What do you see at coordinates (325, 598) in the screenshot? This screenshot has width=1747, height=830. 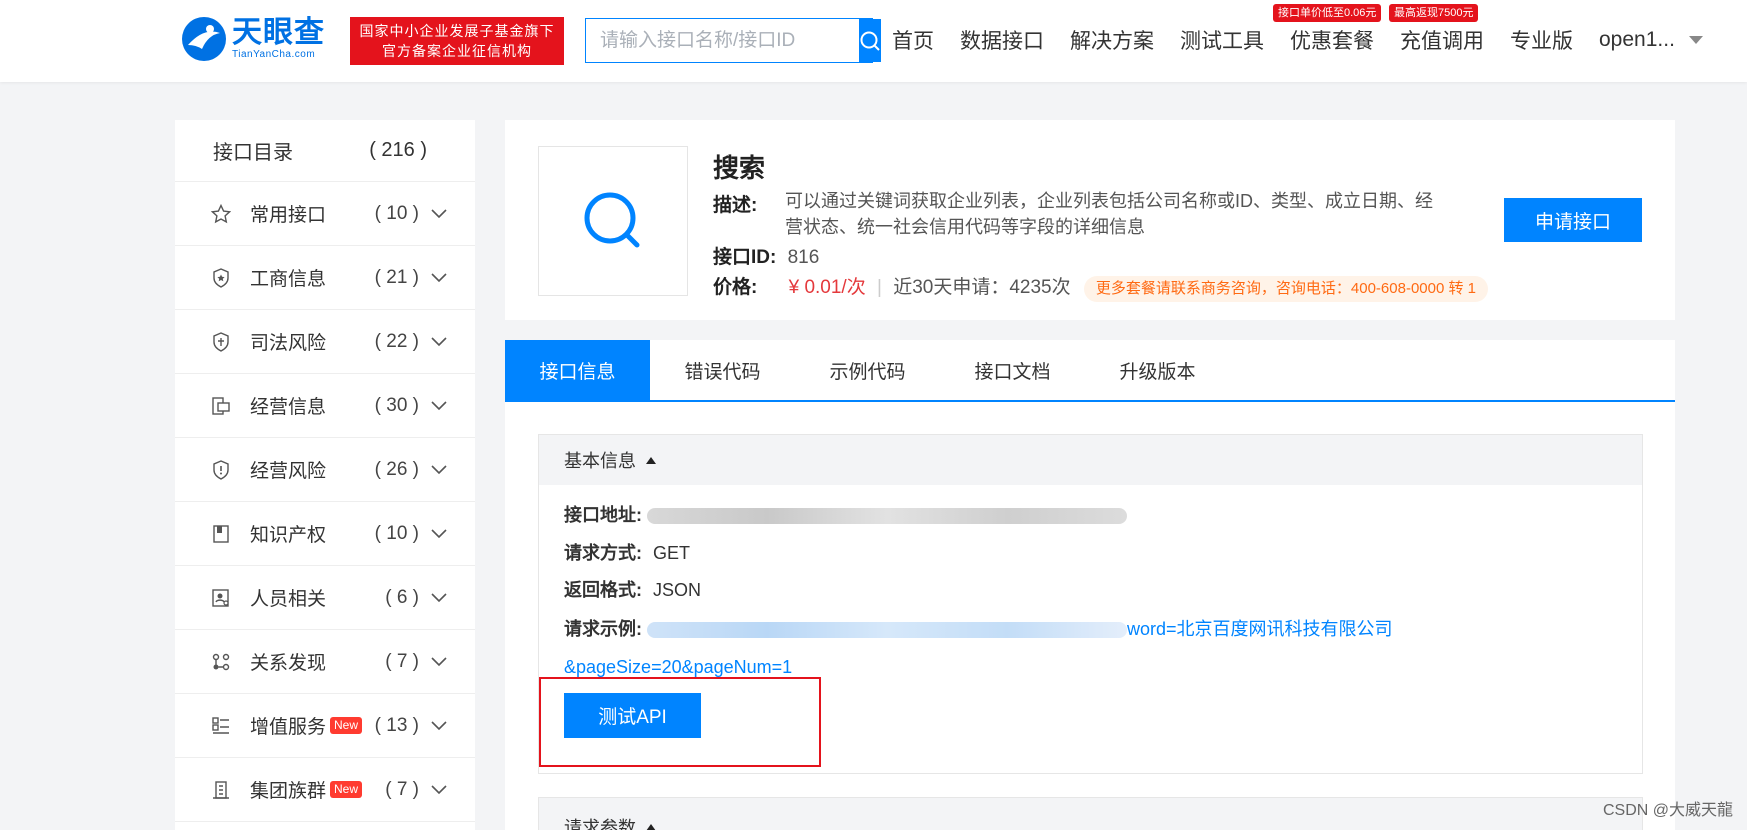 I see `sidebar-item-personnel: 人员相关 ( 6 )` at bounding box center [325, 598].